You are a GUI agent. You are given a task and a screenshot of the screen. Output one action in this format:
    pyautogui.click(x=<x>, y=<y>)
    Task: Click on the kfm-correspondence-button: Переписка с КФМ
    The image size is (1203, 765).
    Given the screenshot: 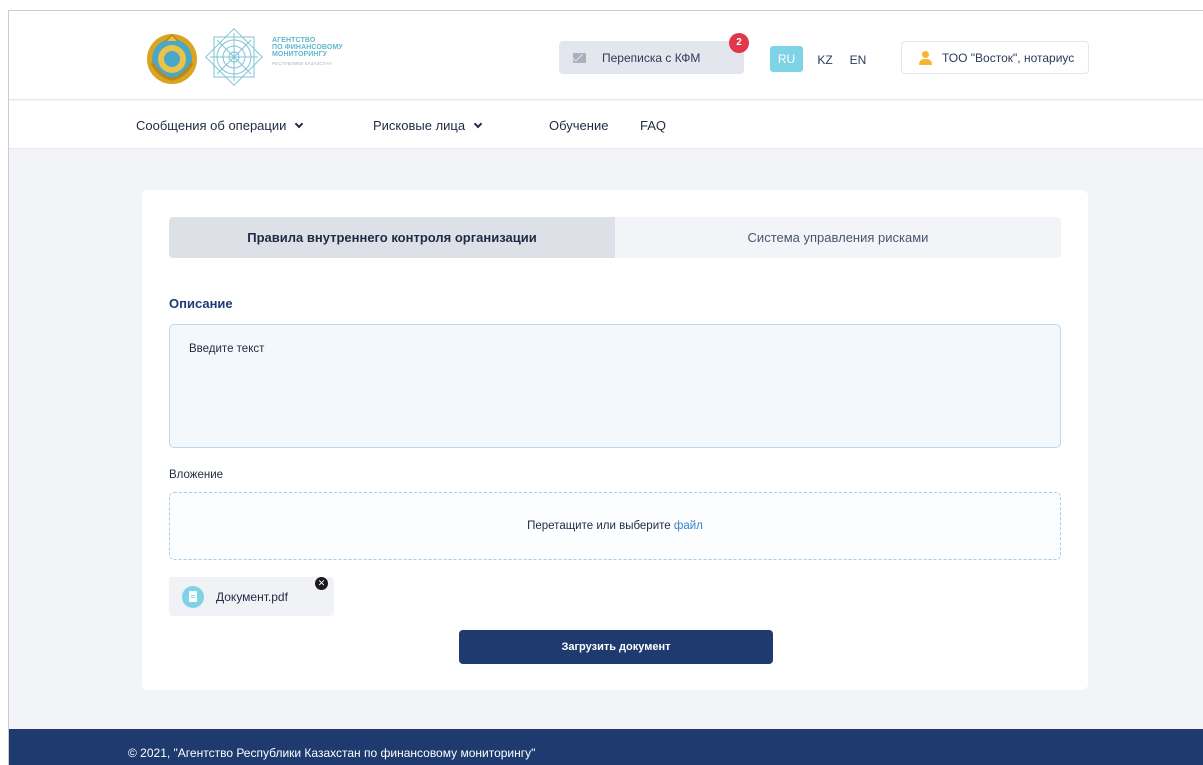 What is the action you would take?
    pyautogui.click(x=651, y=57)
    